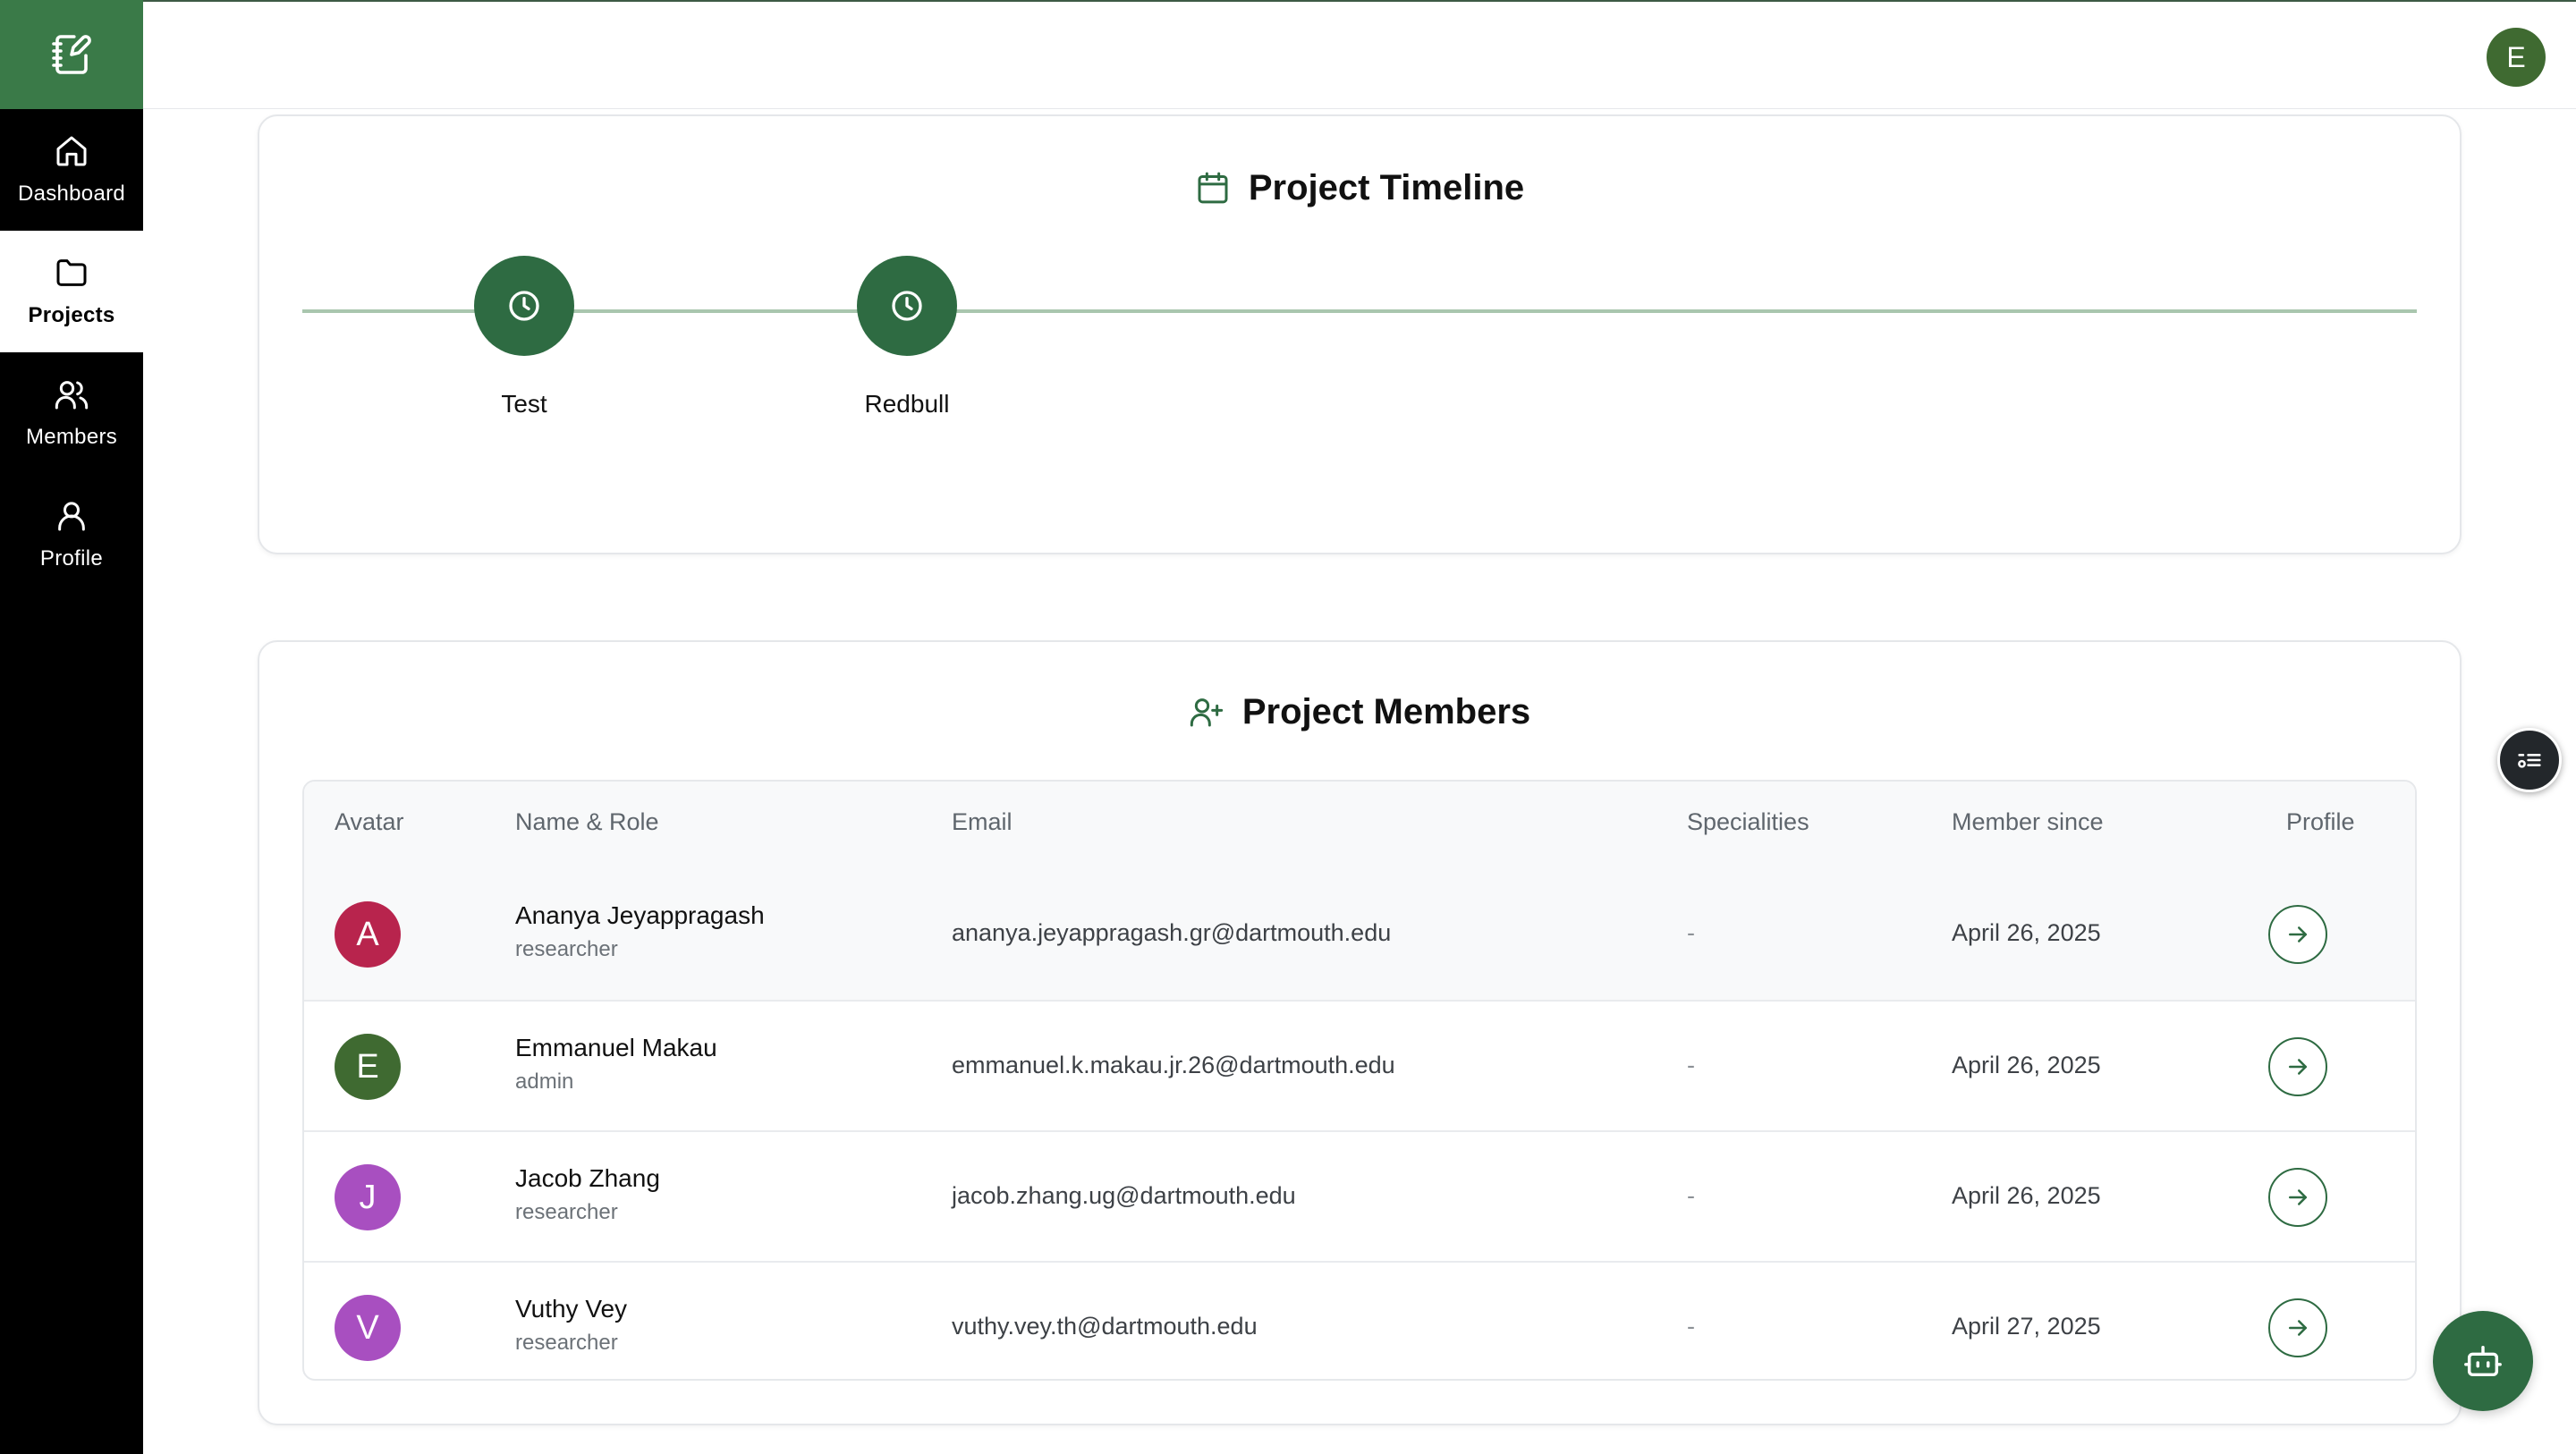 This screenshot has width=2576, height=1454. Describe the element at coordinates (71, 535) in the screenshot. I see `sidebar-item-profile: Profile` at that location.